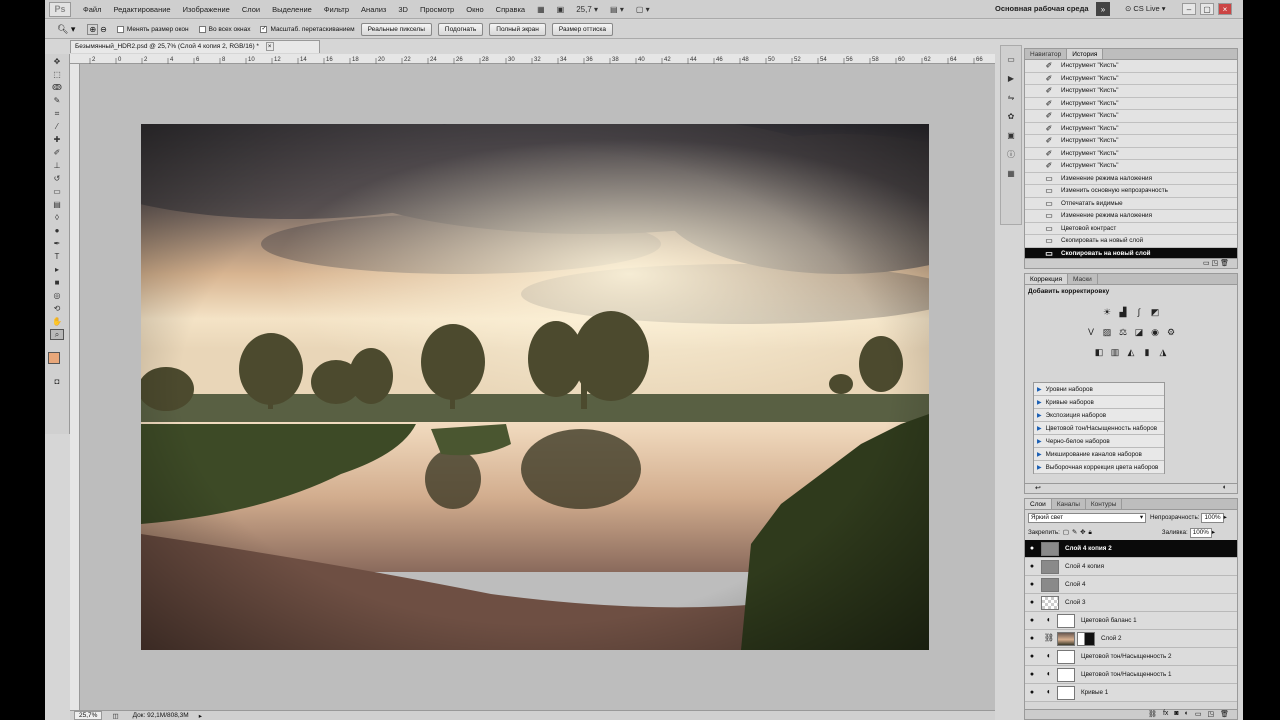  What do you see at coordinates (1099, 428) in the screenshot?
I see `preset-item: ▶ Цветовой тон/Насыщенность наборов` at bounding box center [1099, 428].